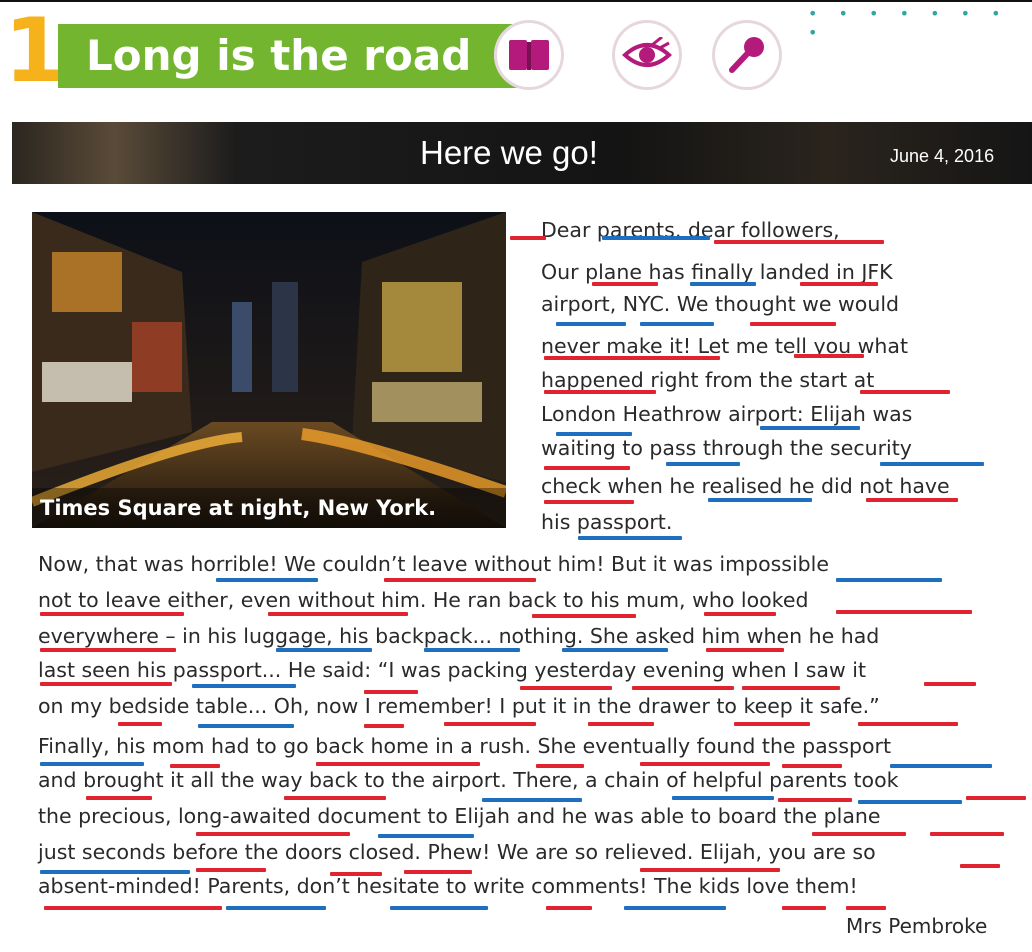 This screenshot has height=952, width=1032. What do you see at coordinates (720, 304) in the screenshot?
I see `letter-line: airport, NYC. We thought we would` at bounding box center [720, 304].